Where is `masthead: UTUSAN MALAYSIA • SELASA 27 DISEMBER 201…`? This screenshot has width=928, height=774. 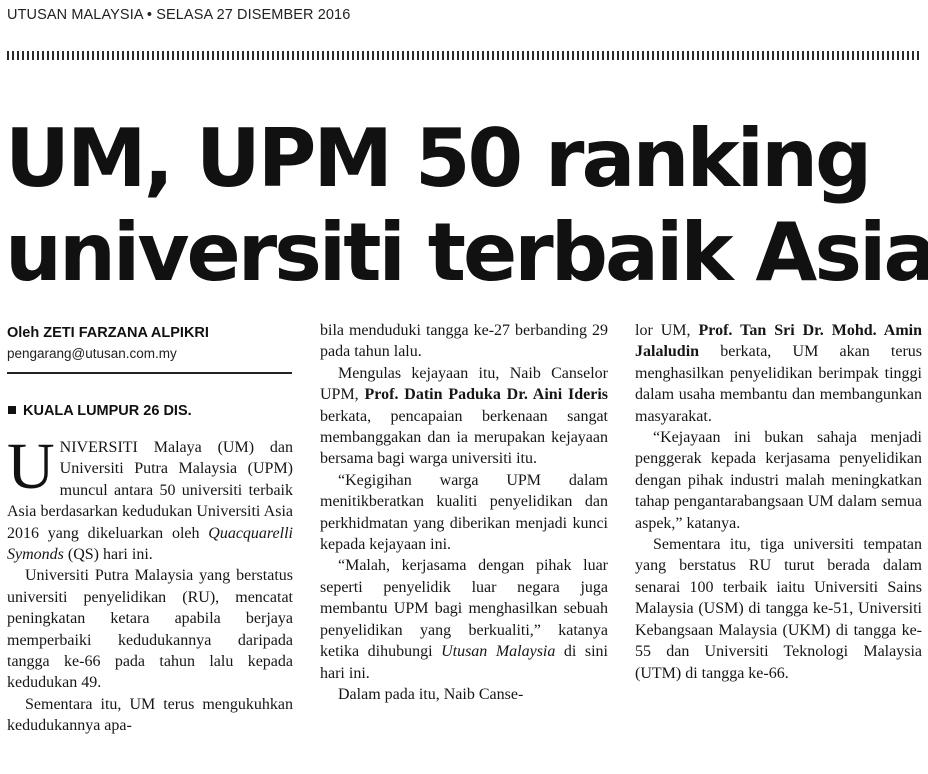 masthead: UTUSAN MALAYSIA • SELASA 27 DISEMBER 201… is located at coordinates (179, 15).